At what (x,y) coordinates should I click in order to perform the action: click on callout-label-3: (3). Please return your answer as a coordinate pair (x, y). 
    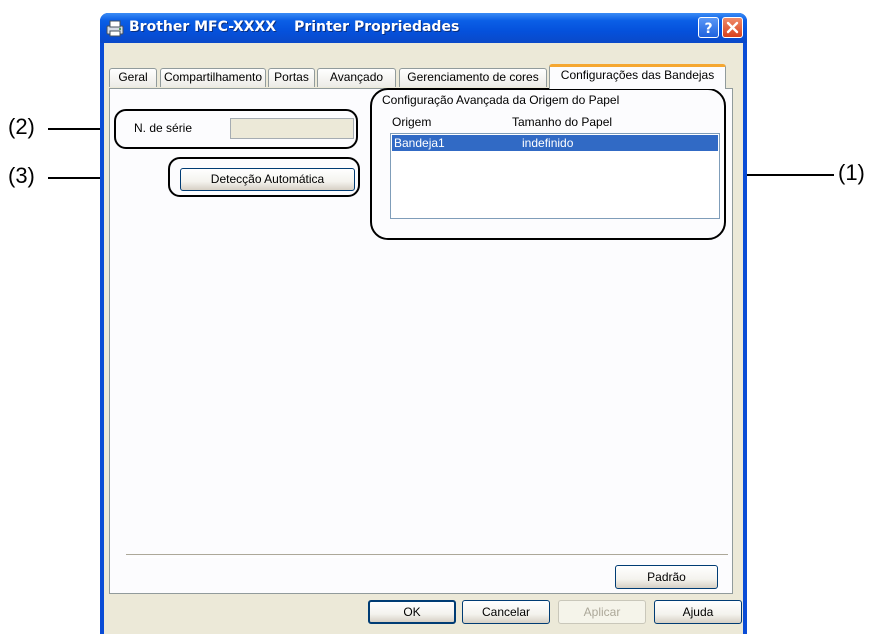
    Looking at the image, I should click on (21, 175).